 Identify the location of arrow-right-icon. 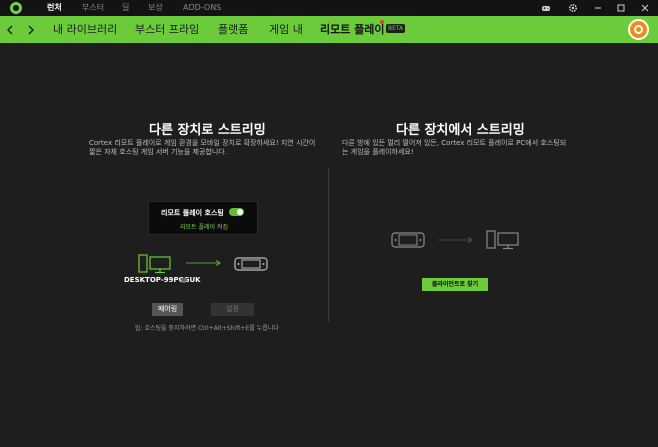
(203, 263).